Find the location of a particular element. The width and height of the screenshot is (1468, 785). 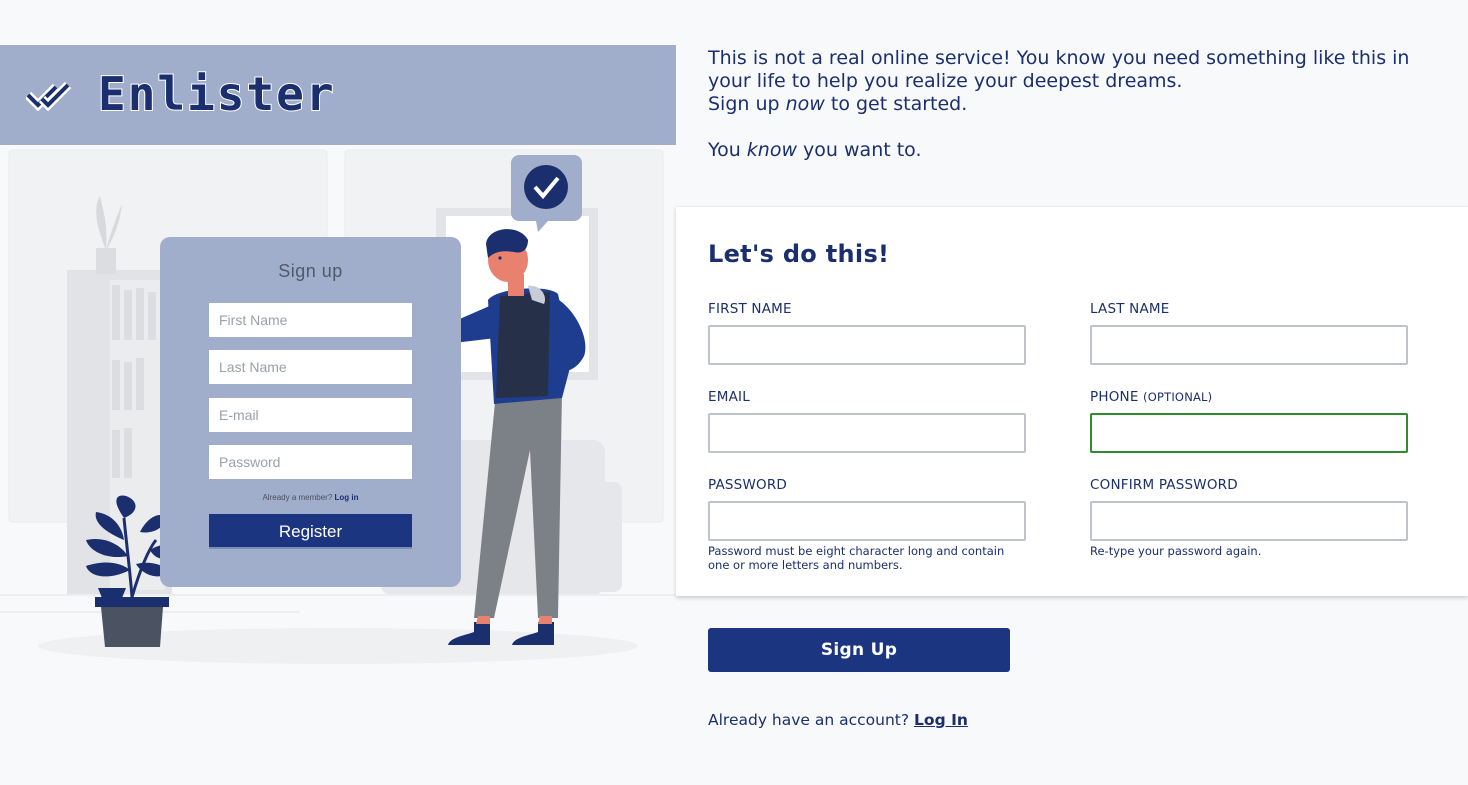

last-name-group: LAST NAME is located at coordinates (1249, 333).